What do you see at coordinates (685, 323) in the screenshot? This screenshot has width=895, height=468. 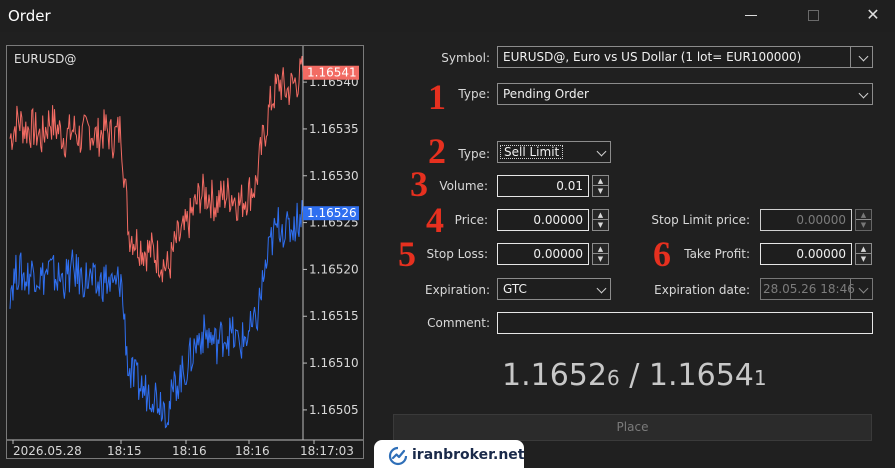 I see `comment-input` at bounding box center [685, 323].